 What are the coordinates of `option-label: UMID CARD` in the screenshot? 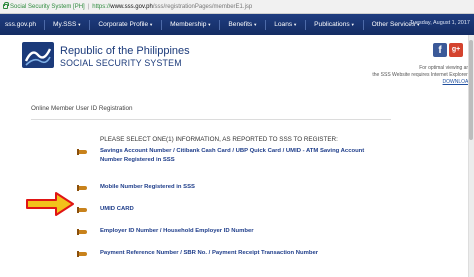 It's located at (117, 209).